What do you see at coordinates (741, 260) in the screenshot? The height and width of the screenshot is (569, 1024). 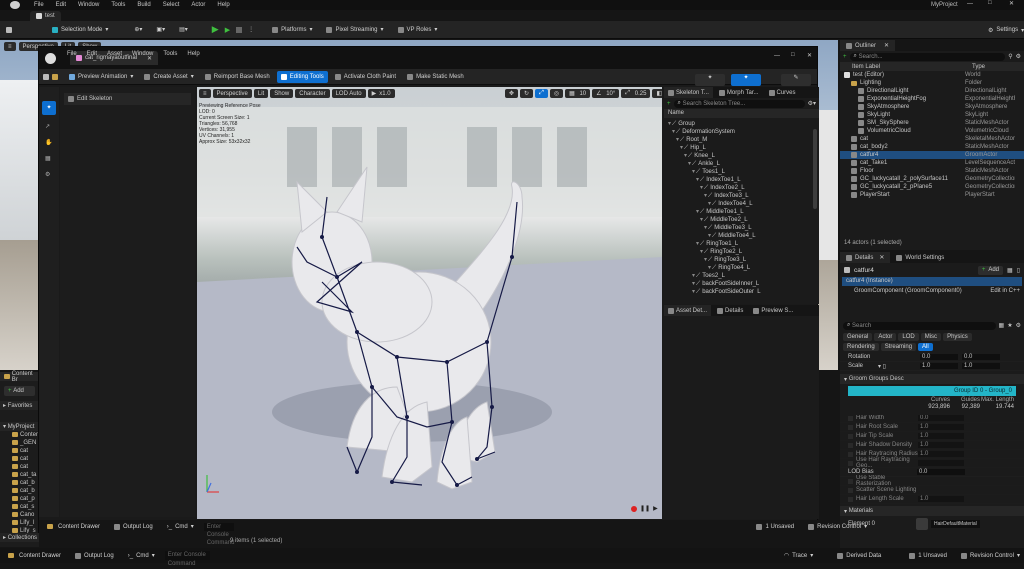 I see `bone-row: ▾ ⟋ RingToe3_L` at bounding box center [741, 260].